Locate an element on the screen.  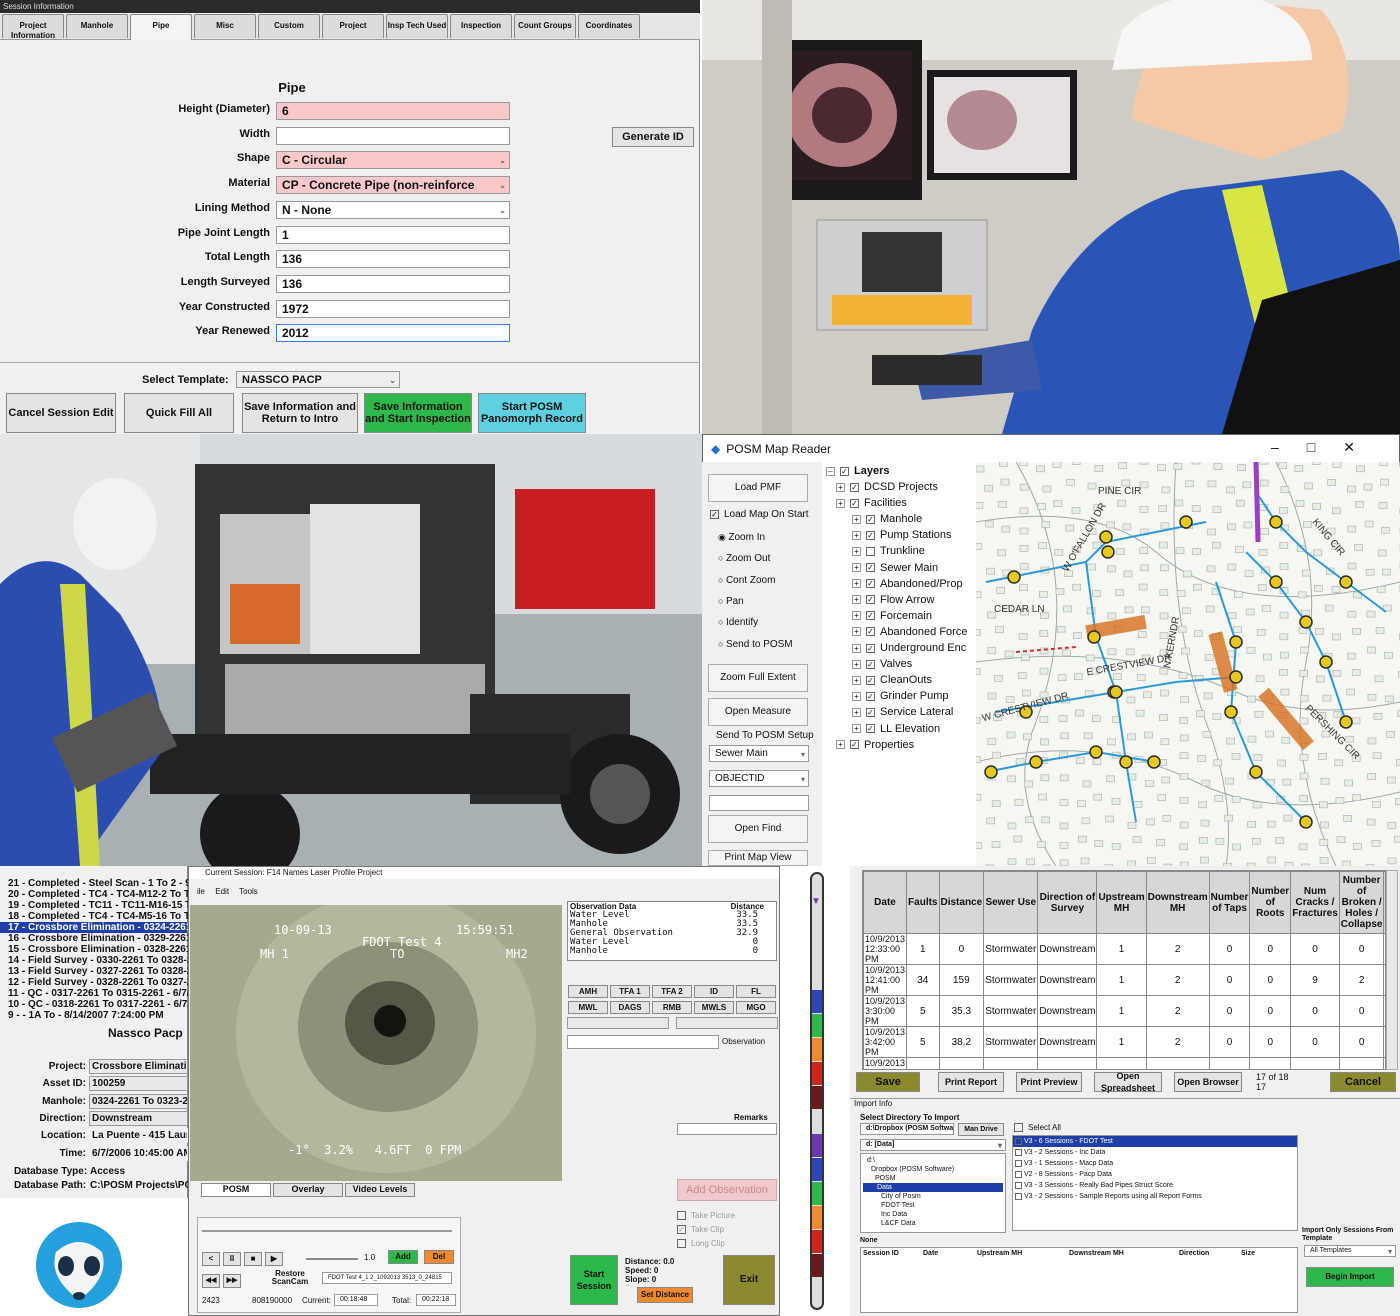
field-input-material: CP - Concrete Pipe (non-reinforce ⌄ is located at coordinates (393, 185).